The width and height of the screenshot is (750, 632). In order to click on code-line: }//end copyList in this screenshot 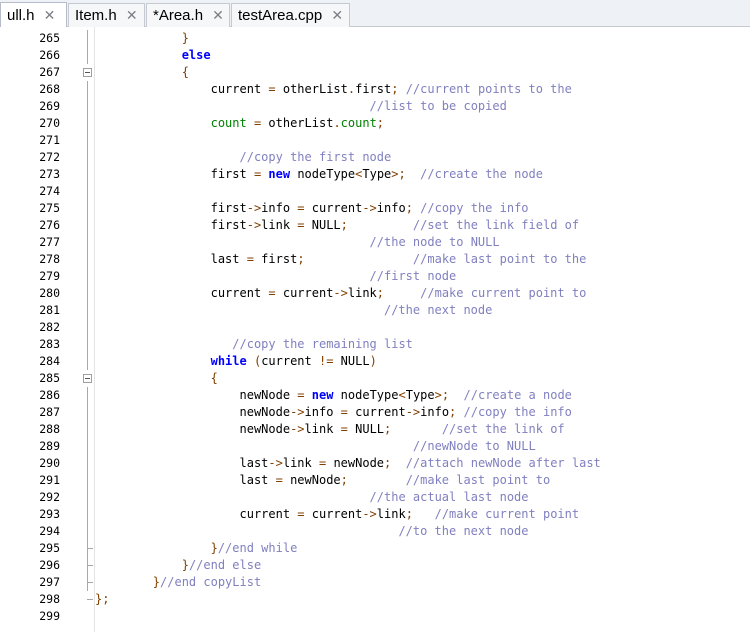, I will do `click(178, 582)`.